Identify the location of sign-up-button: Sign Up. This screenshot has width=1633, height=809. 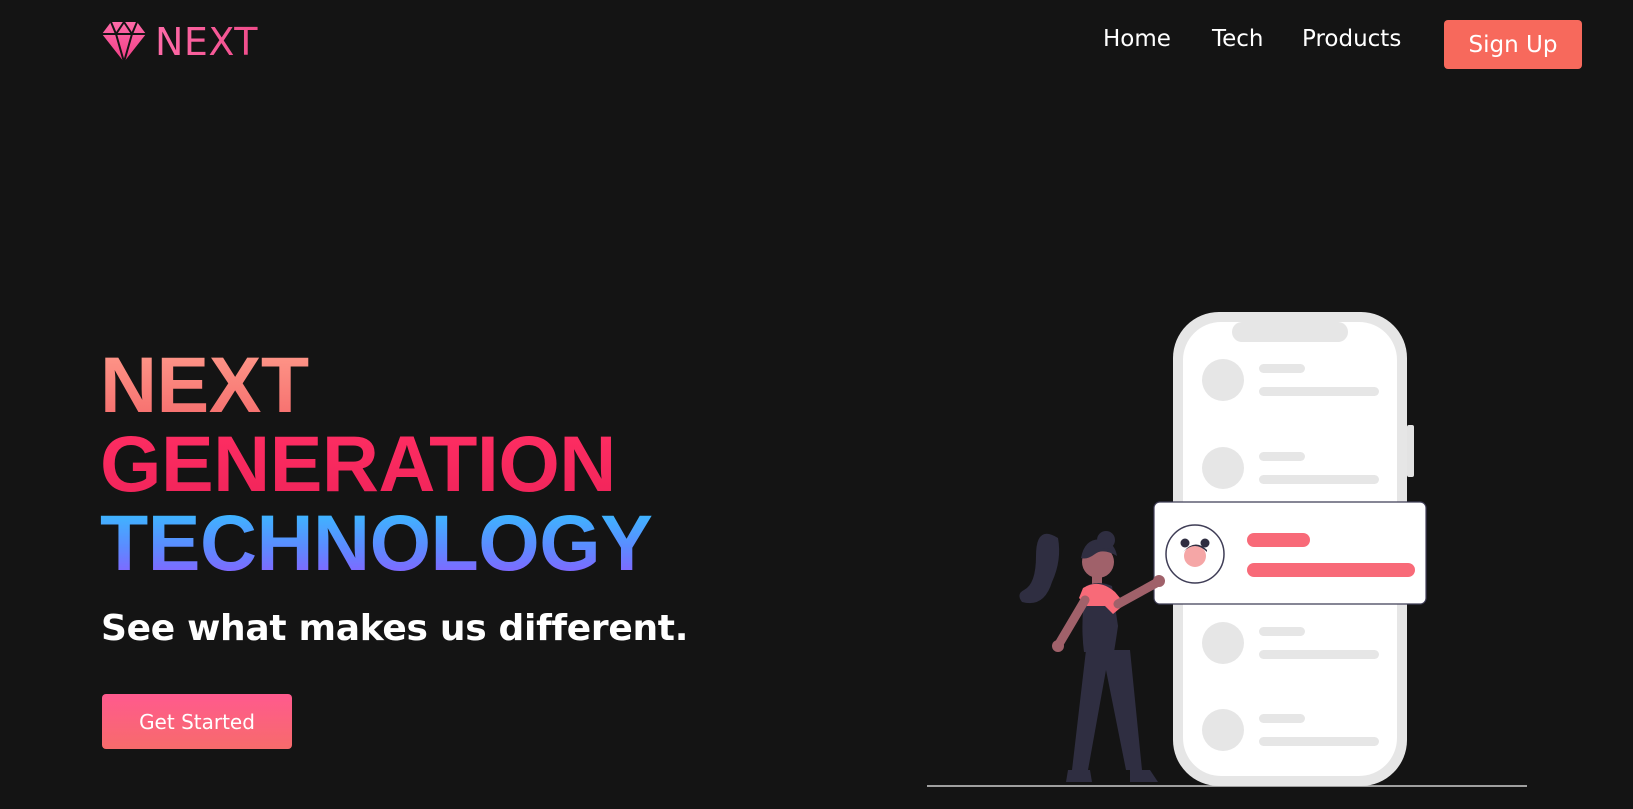
(1513, 44).